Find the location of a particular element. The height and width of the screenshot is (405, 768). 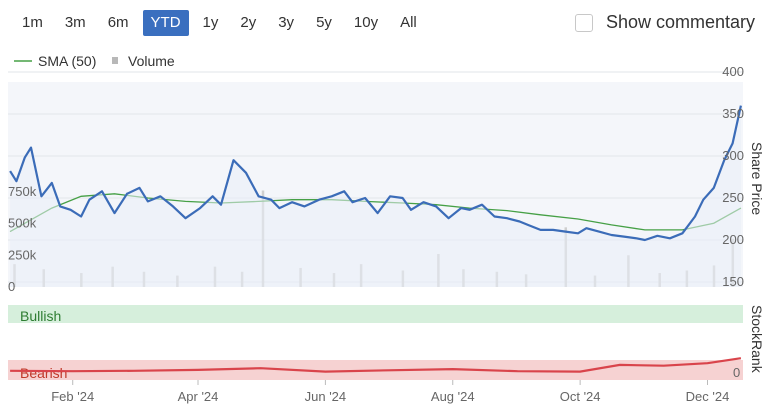

price-tick-label: 350 is located at coordinates (733, 113).